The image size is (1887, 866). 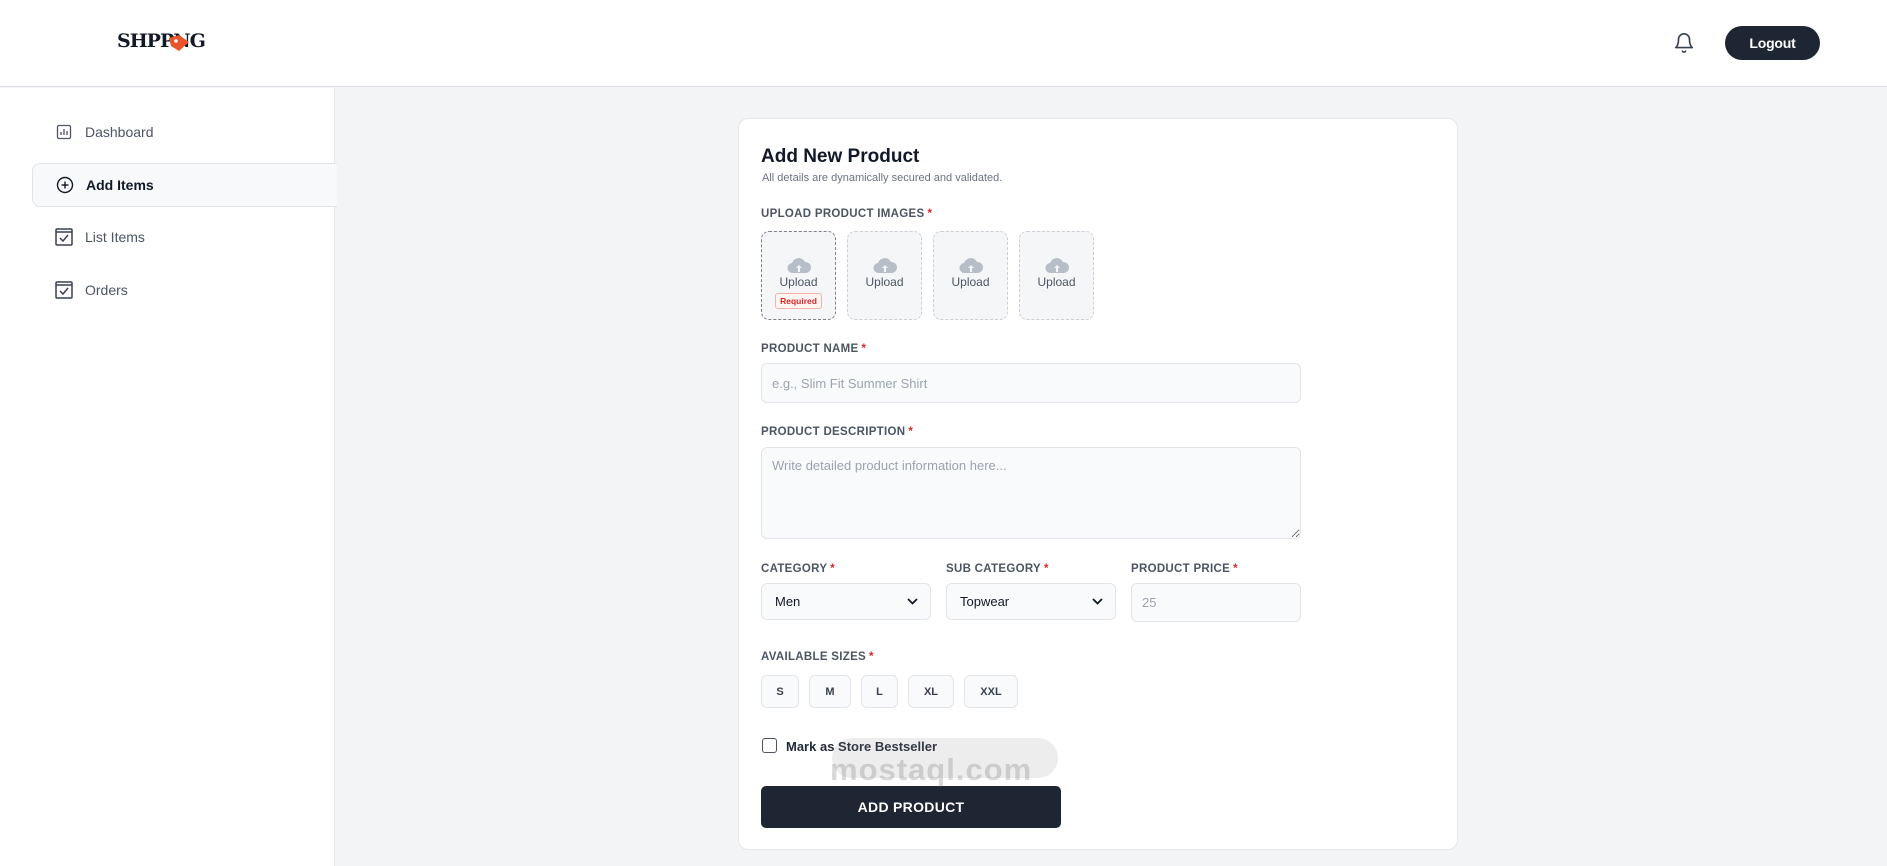 I want to click on required-badge: Required, so click(x=798, y=301).